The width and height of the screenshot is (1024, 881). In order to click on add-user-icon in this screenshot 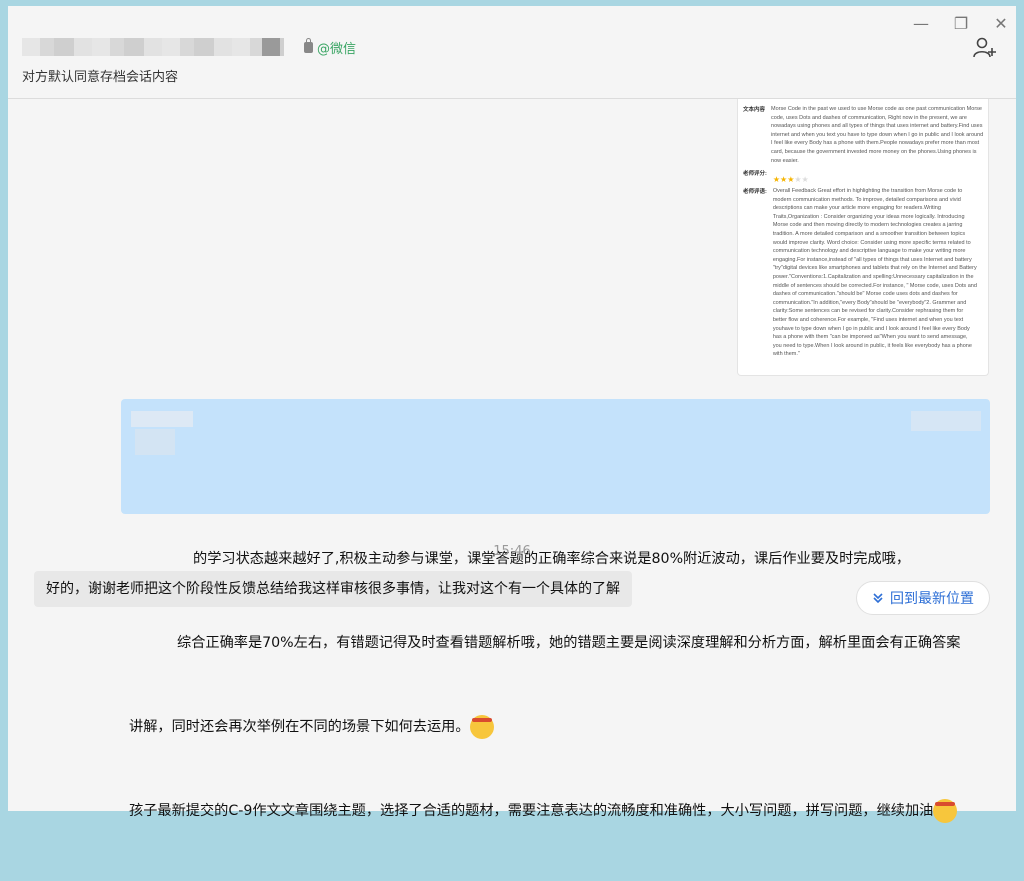, I will do `click(985, 48)`.